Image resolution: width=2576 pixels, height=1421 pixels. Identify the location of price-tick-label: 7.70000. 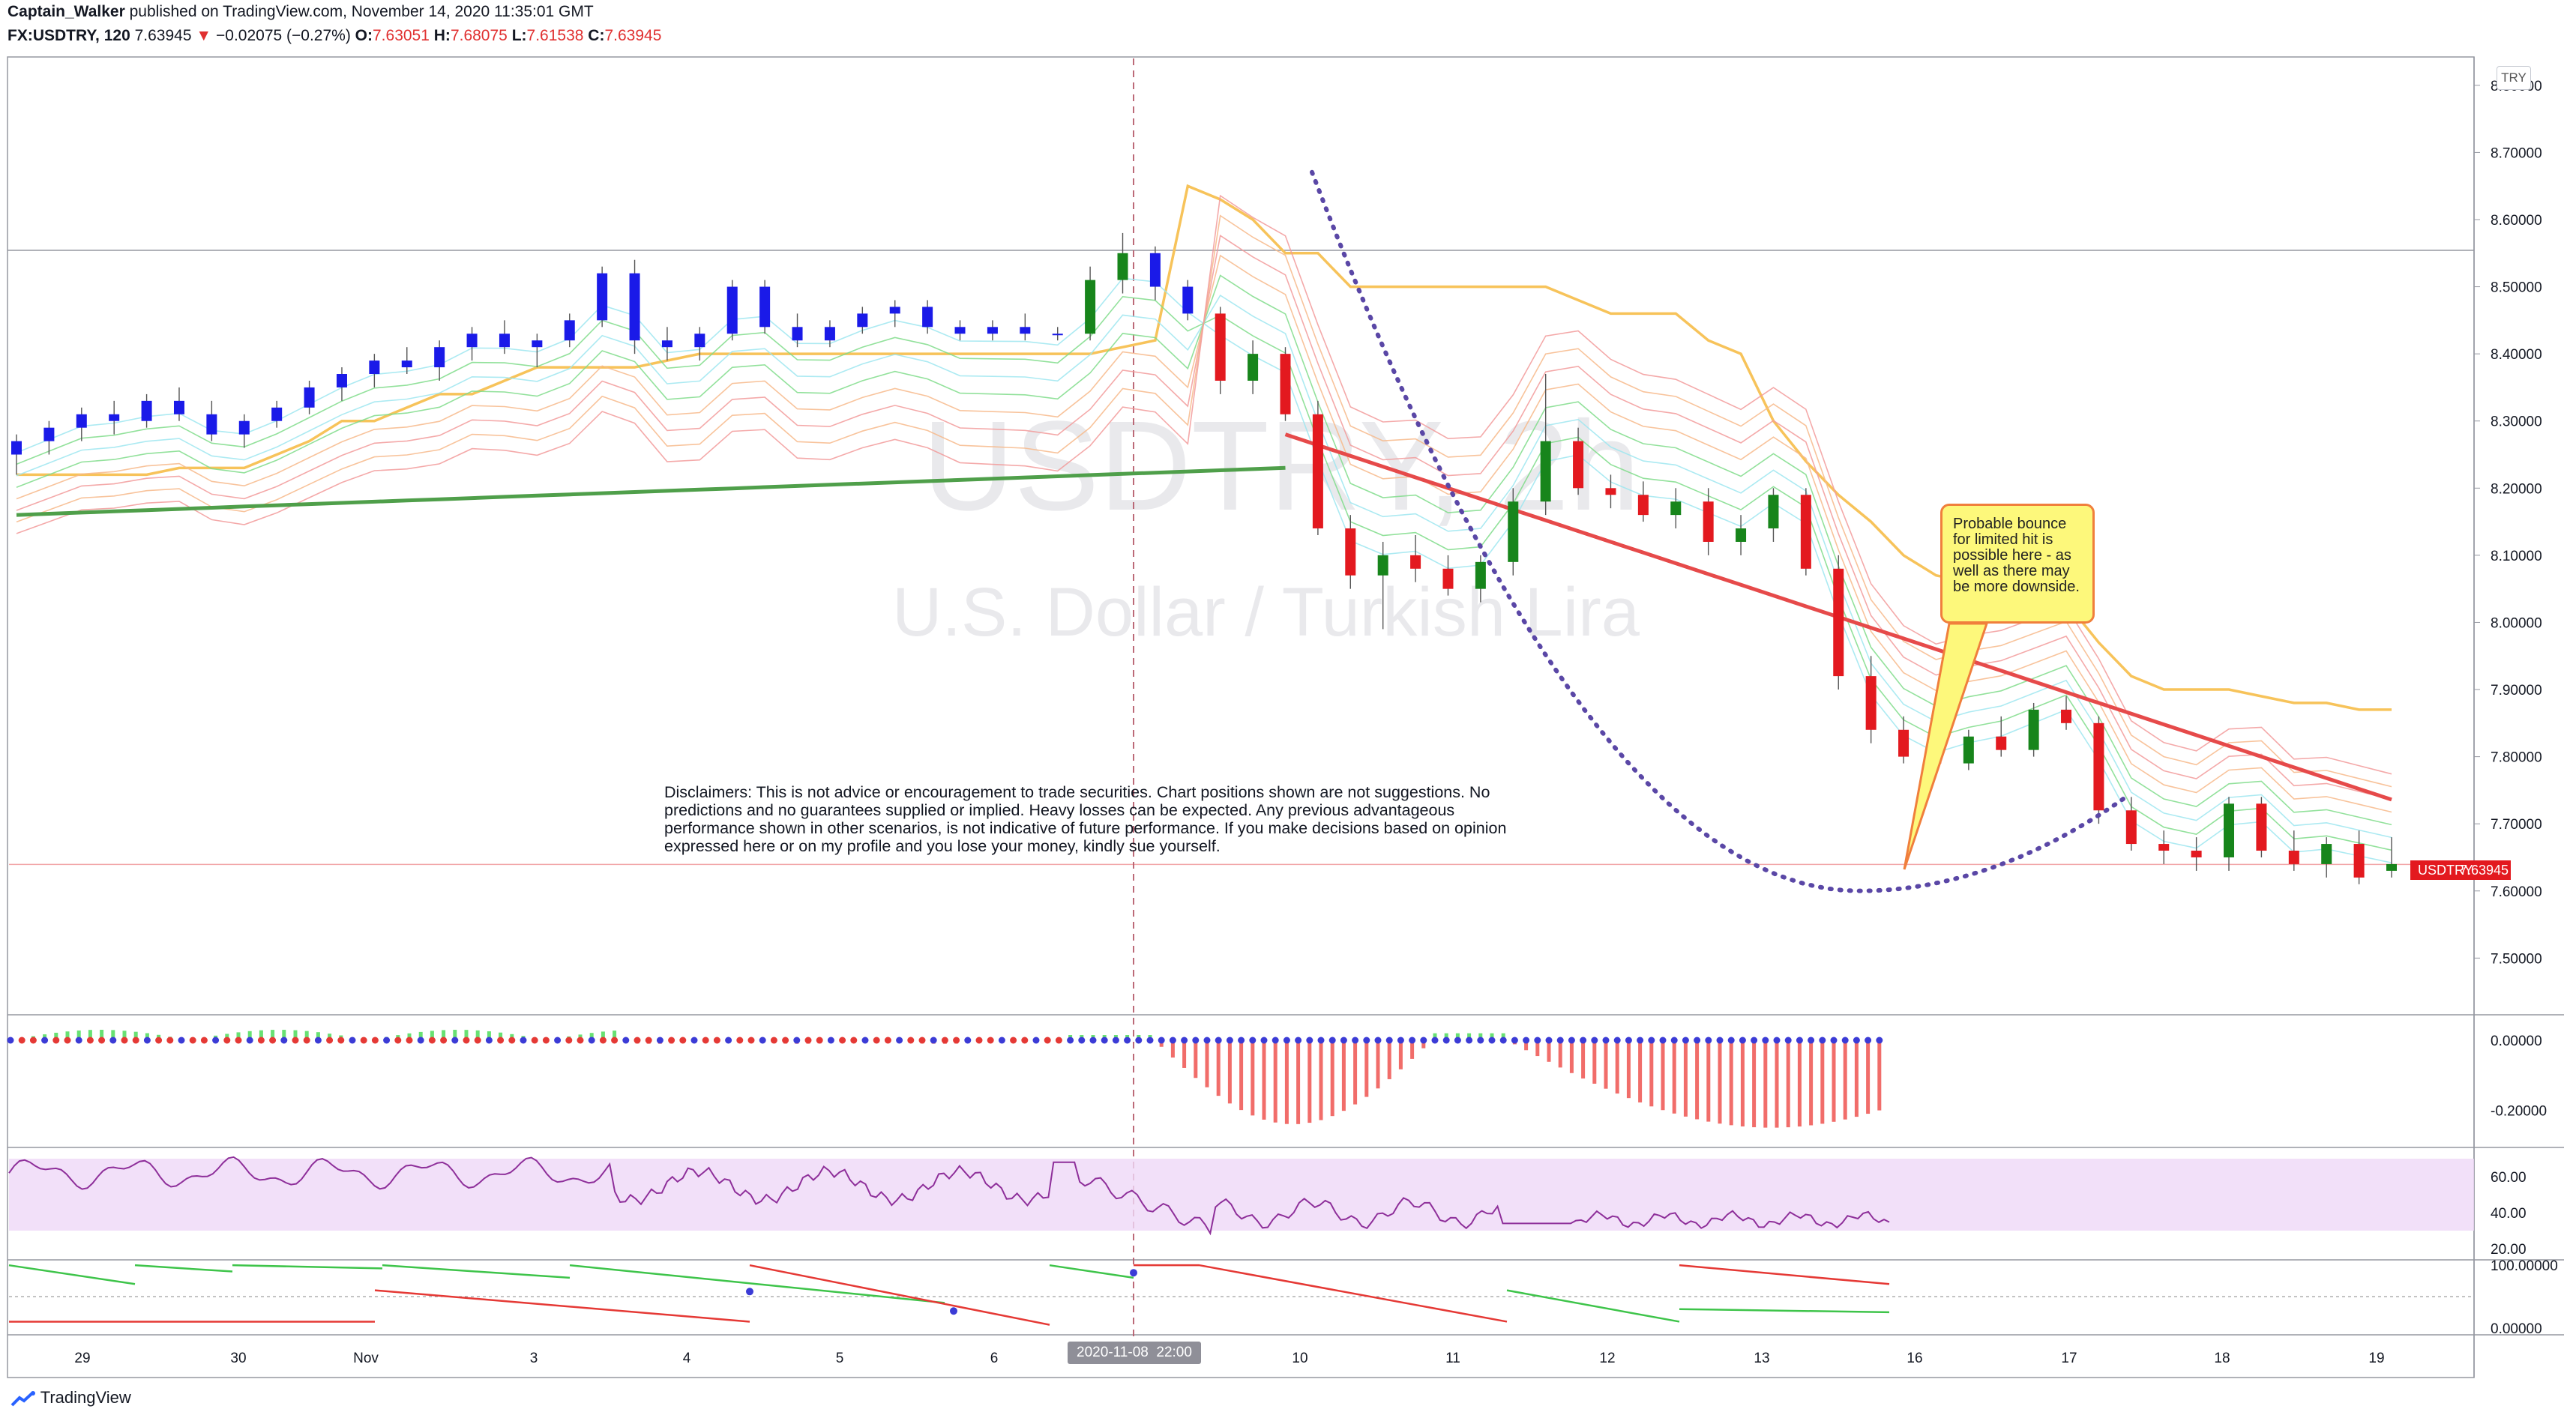
(2517, 825).